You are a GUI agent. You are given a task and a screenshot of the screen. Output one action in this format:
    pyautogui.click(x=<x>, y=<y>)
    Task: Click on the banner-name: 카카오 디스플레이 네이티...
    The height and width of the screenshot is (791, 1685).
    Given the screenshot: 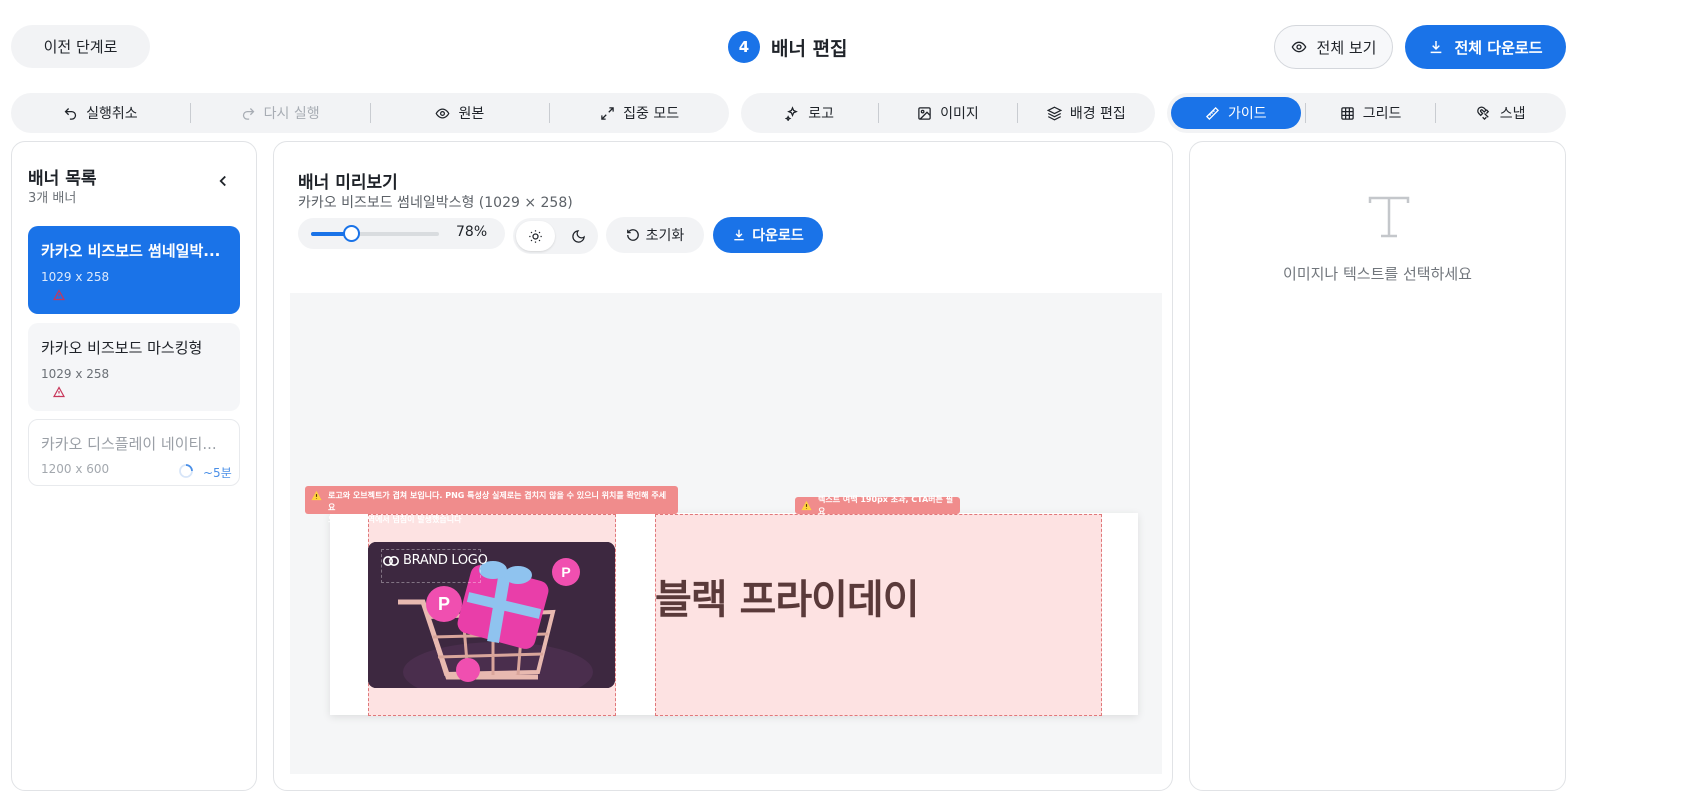 What is the action you would take?
    pyautogui.click(x=129, y=444)
    